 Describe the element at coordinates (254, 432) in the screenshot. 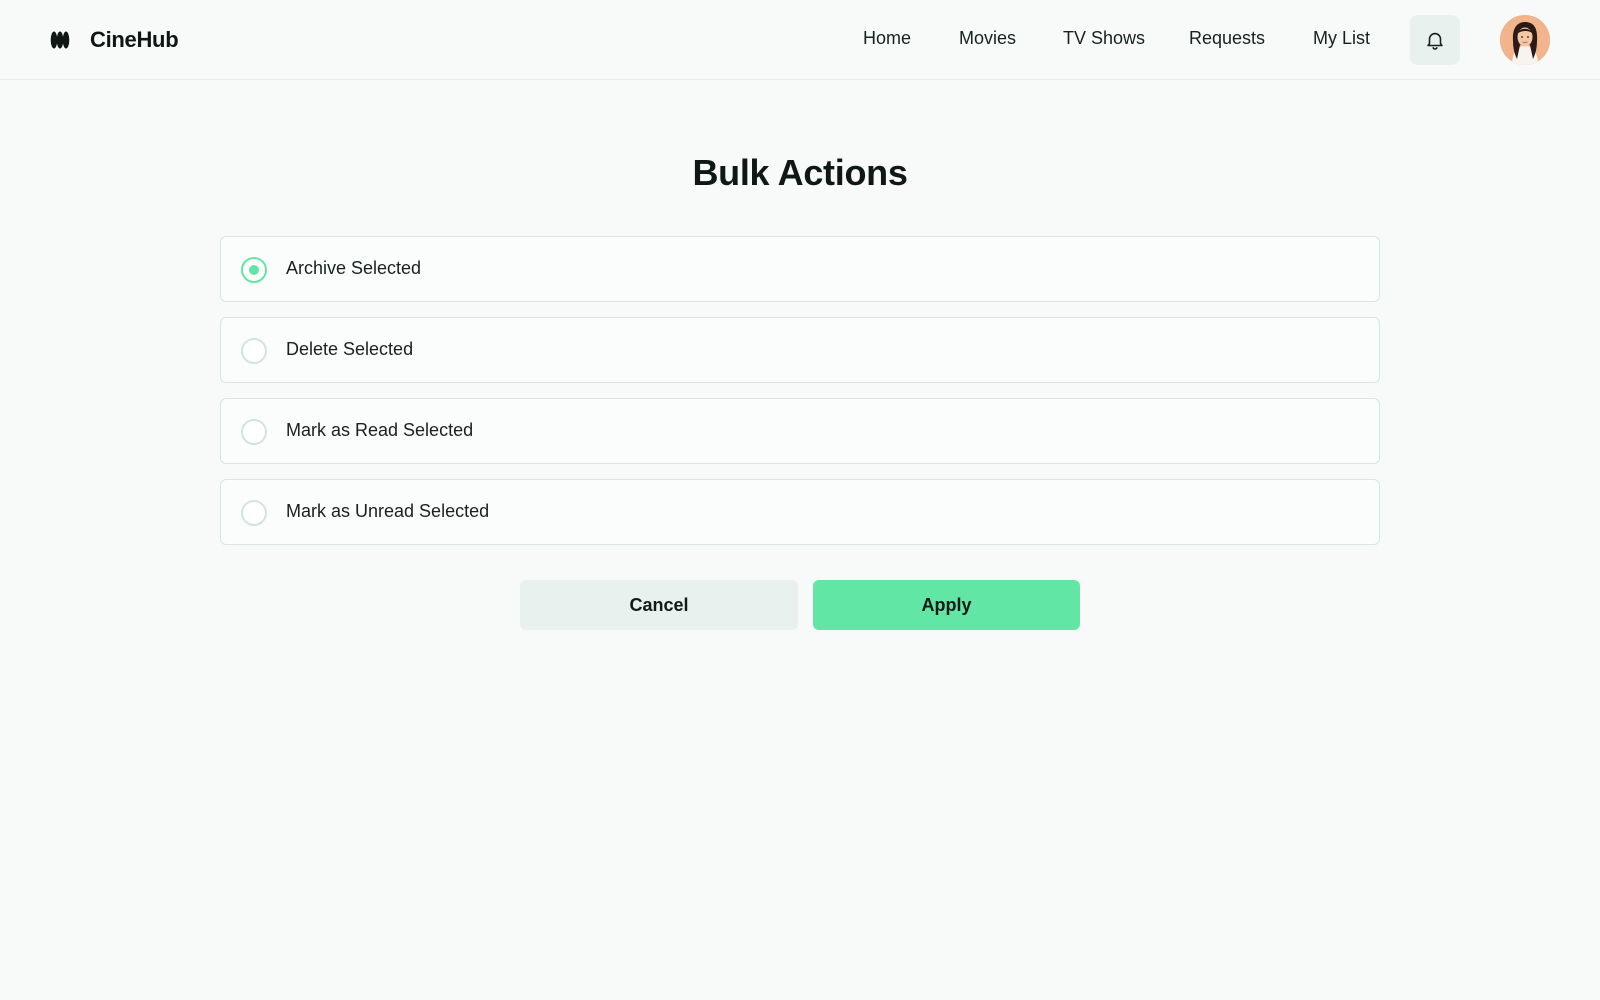

I see `radio-mark-as-read-selected` at that location.